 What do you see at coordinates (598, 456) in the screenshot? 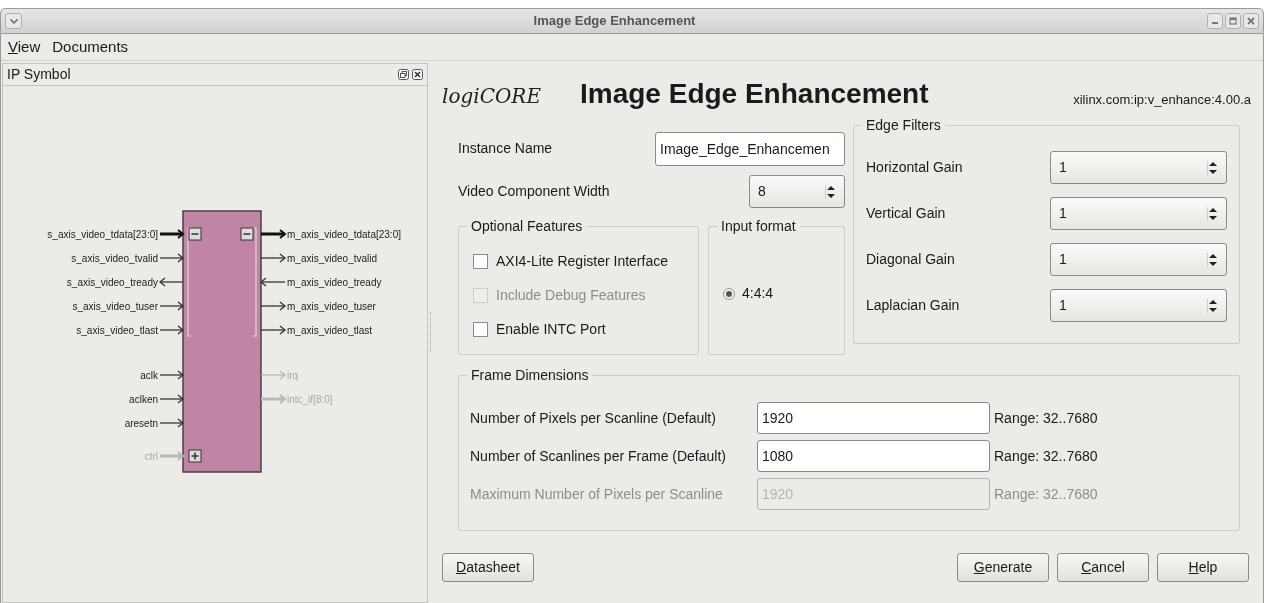
I see `field-label: Number of Scanlines per Frame (Default)` at bounding box center [598, 456].